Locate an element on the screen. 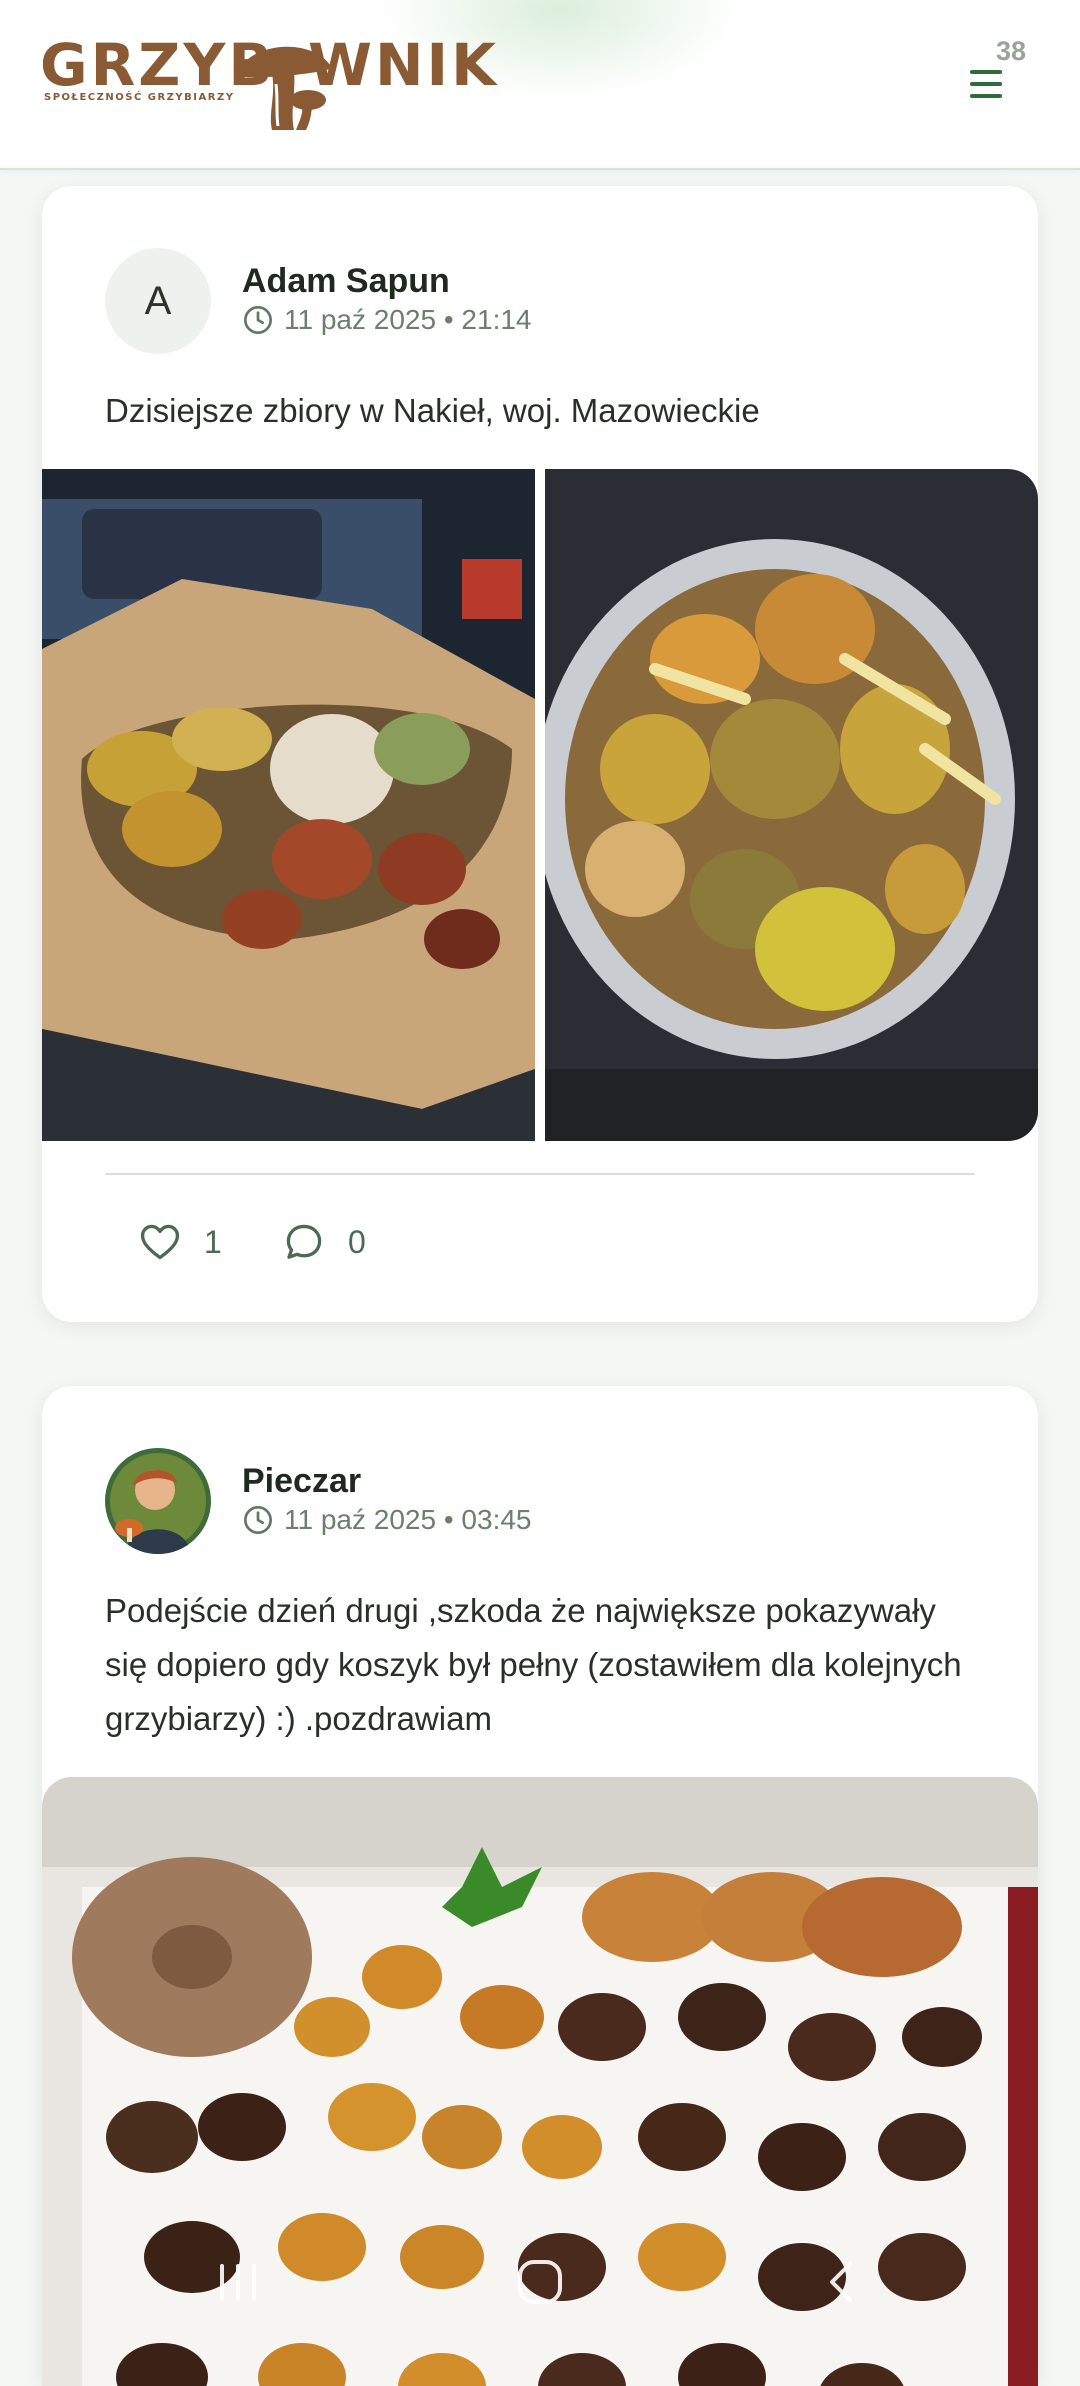  post-meta: 11 paź 2025 • 21:14 is located at coordinates (387, 320).